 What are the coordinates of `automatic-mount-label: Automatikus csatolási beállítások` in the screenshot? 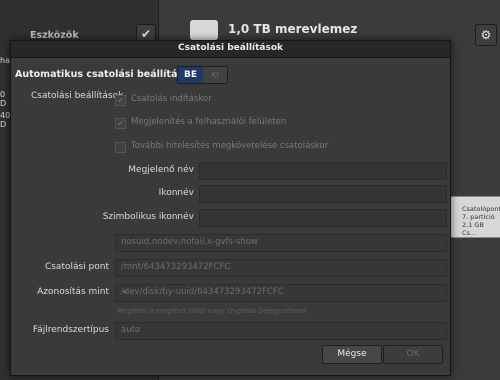 It's located at (105, 74).